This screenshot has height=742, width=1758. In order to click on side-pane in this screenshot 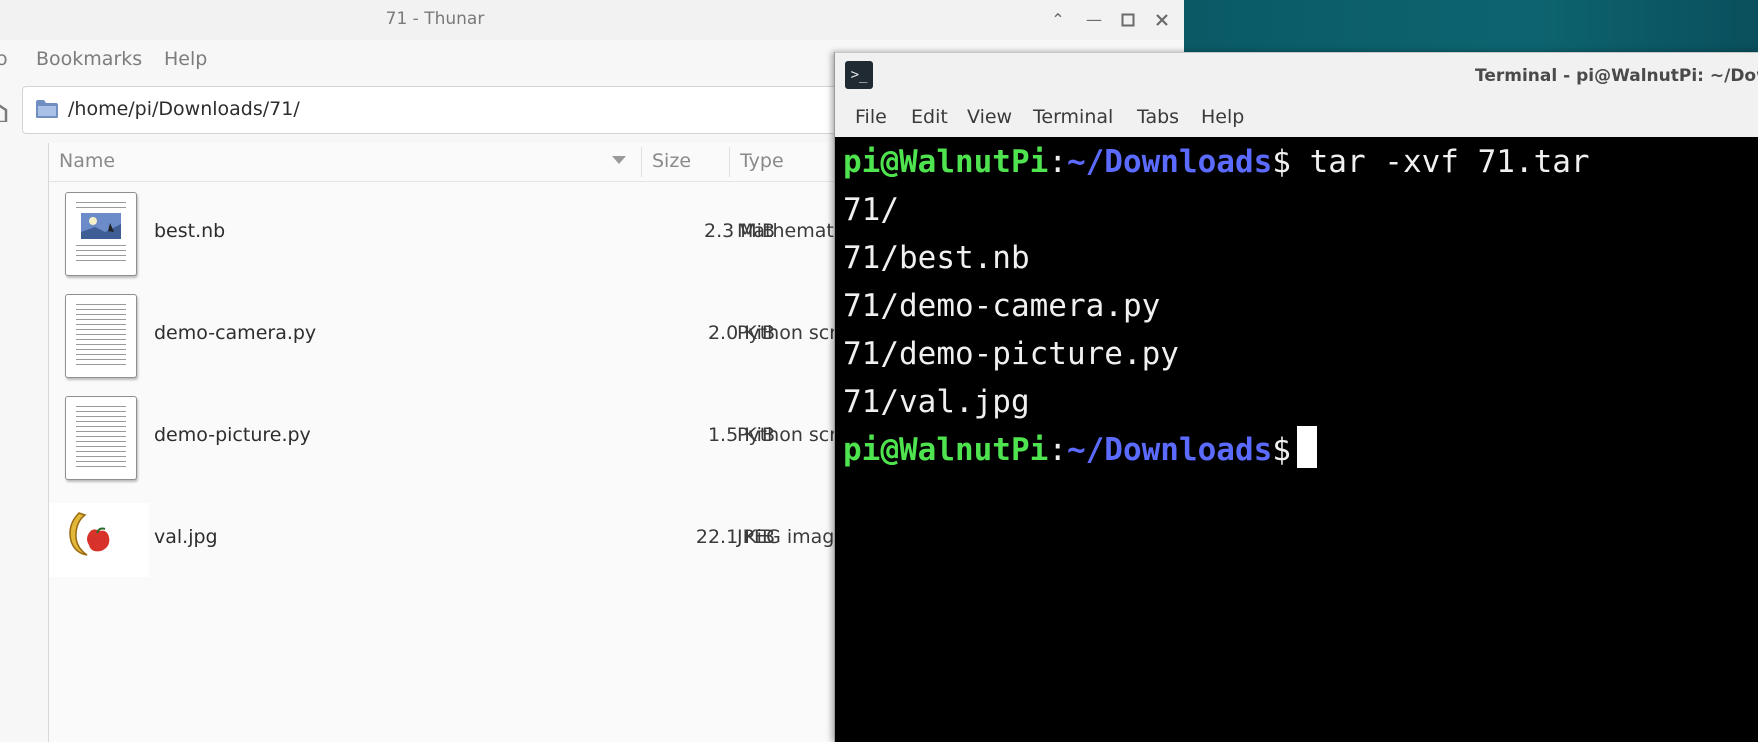, I will do `click(24, 442)`.